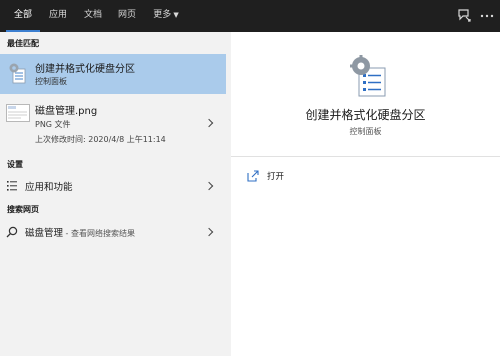 This screenshot has height=356, width=500. Describe the element at coordinates (113, 124) in the screenshot. I see `file-result-item: 磁盘管理.png PNG 文件 上次修改时间: 2020/4/8 上午11:14` at that location.